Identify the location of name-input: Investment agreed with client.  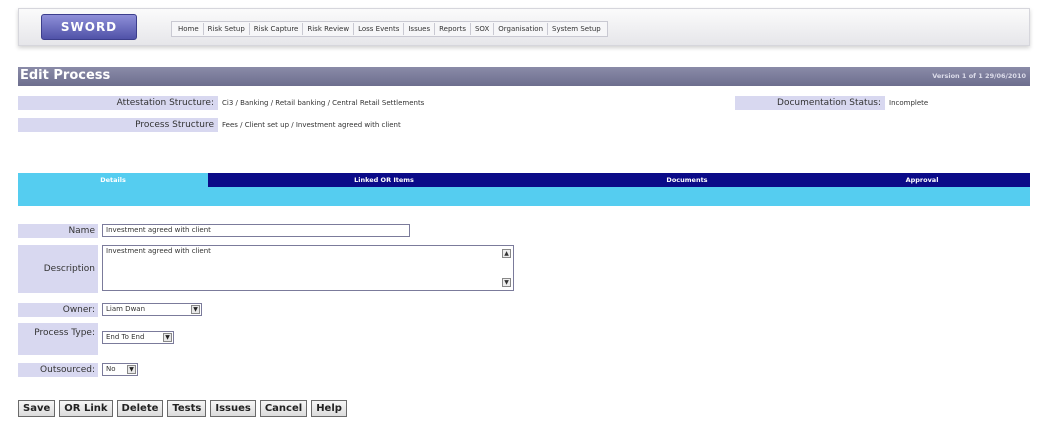
(256, 230).